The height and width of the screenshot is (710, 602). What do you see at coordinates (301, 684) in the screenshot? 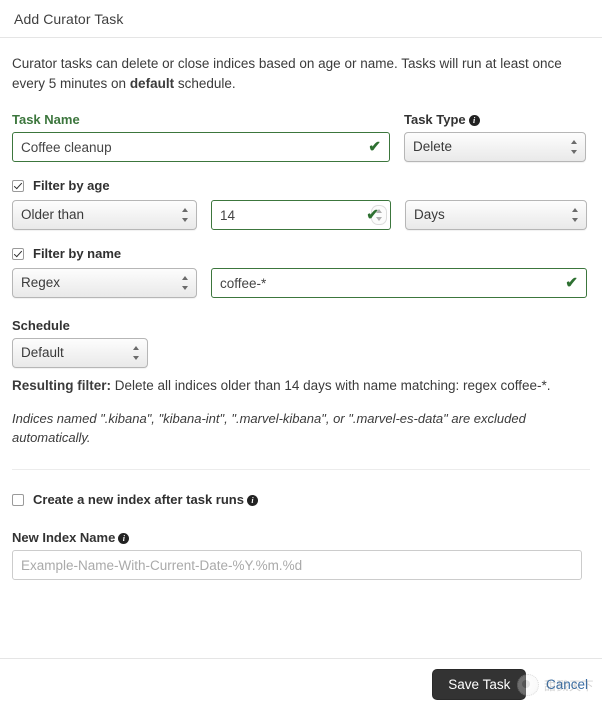
I see `modal-footer: Save Task Cancel` at bounding box center [301, 684].